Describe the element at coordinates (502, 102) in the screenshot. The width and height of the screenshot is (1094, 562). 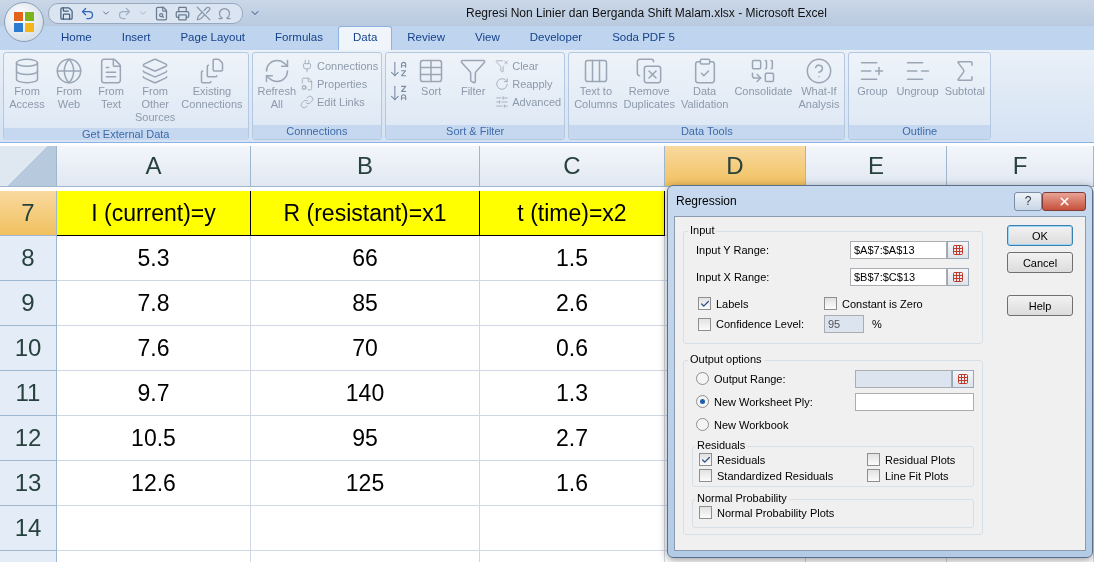
I see `sliders-icon` at that location.